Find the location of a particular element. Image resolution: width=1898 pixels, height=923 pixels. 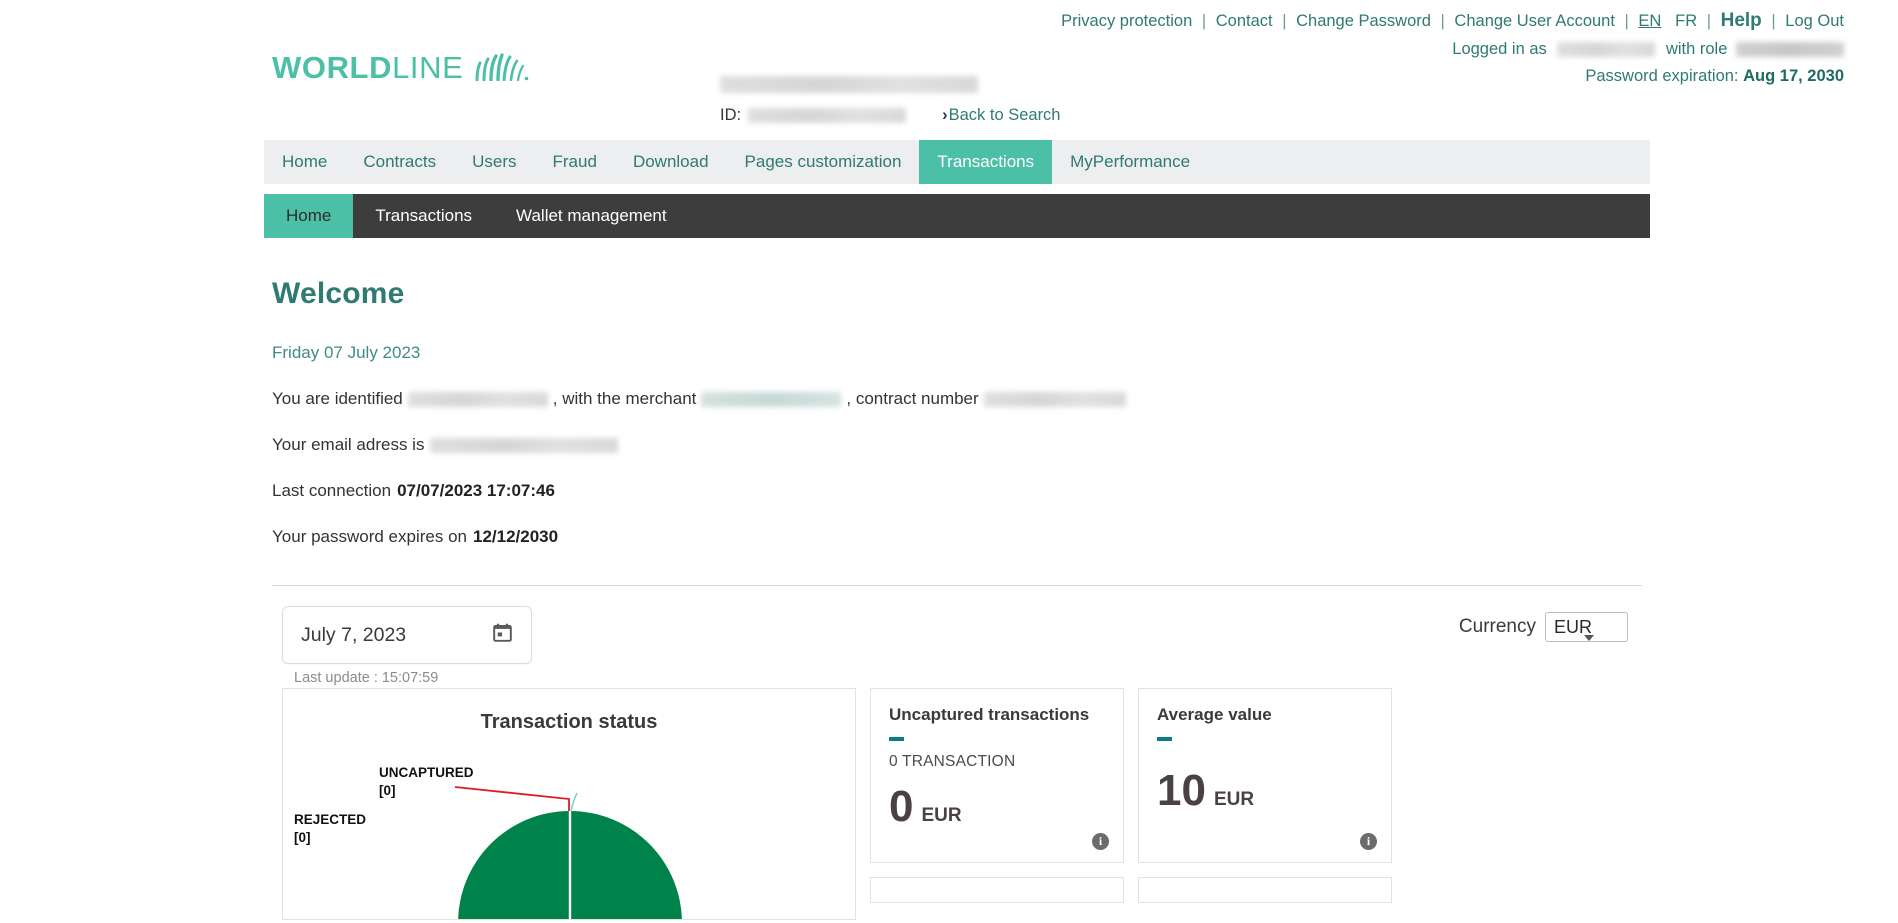

uncaptured-card-value: 0 is located at coordinates (901, 806).